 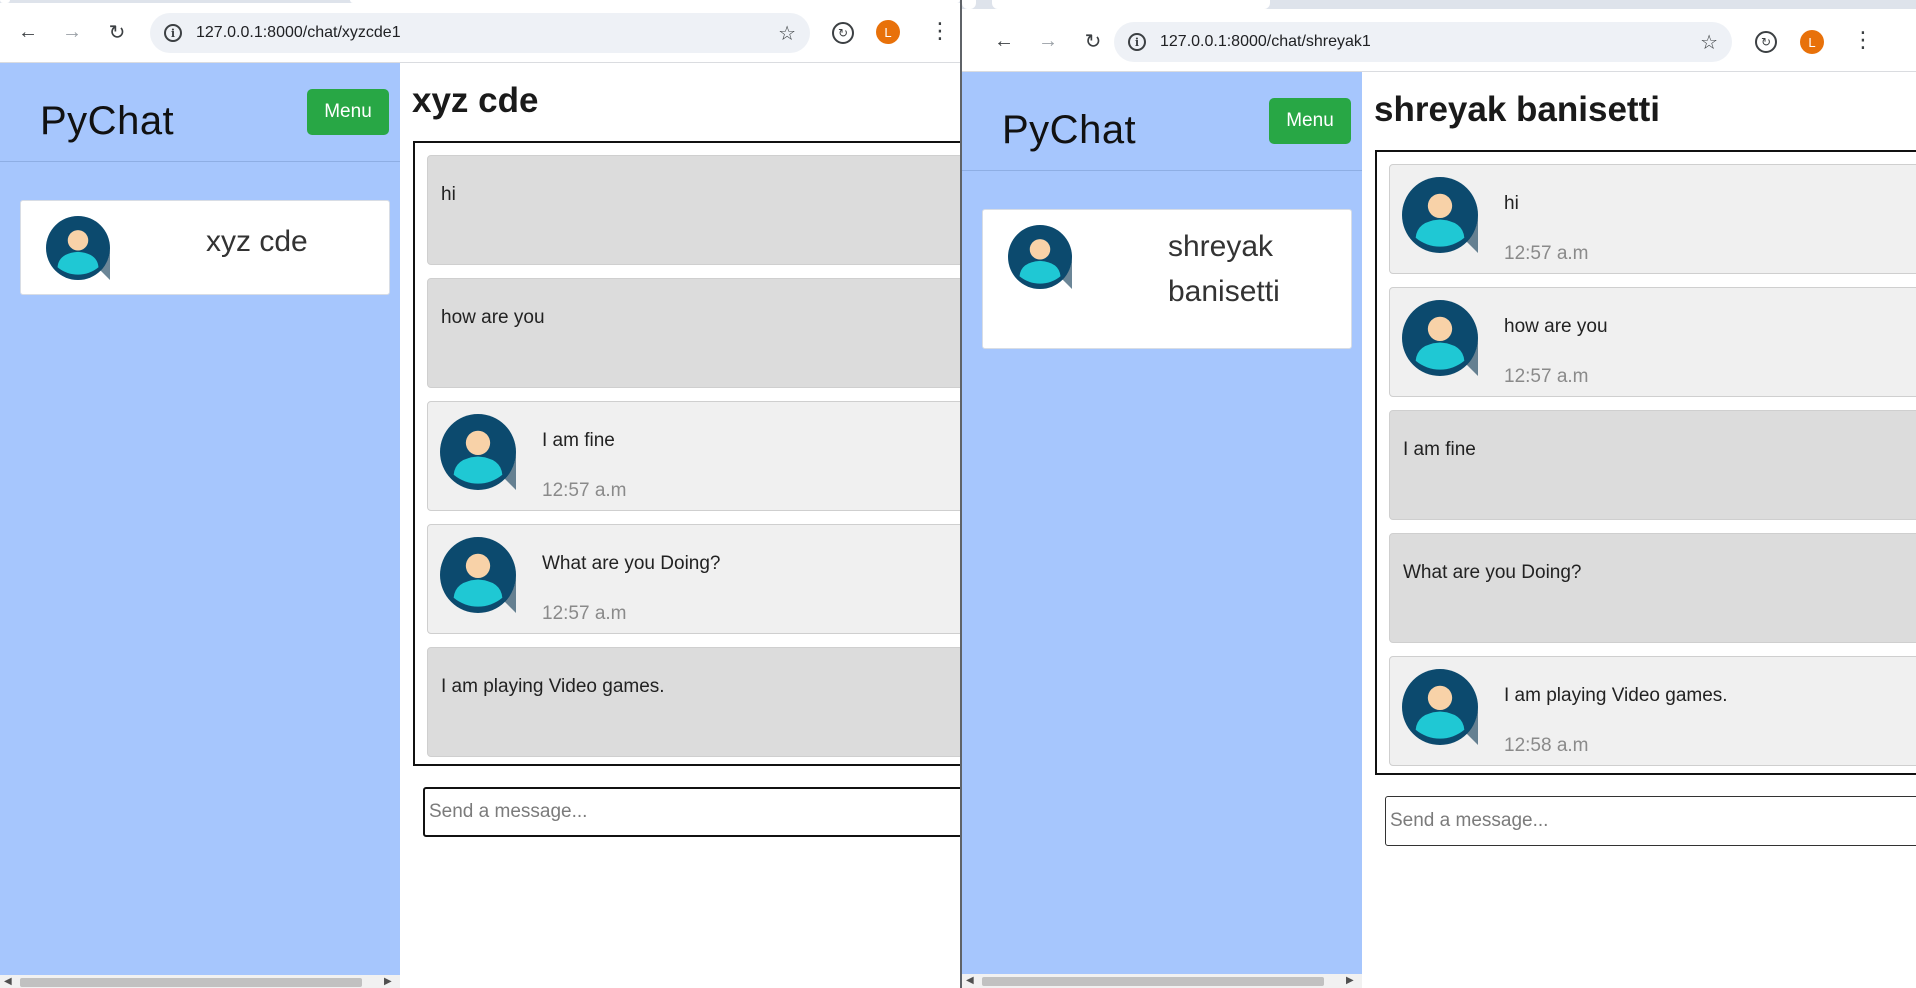 What do you see at coordinates (1517, 109) in the screenshot?
I see `chat-title: shreyak banisetti` at bounding box center [1517, 109].